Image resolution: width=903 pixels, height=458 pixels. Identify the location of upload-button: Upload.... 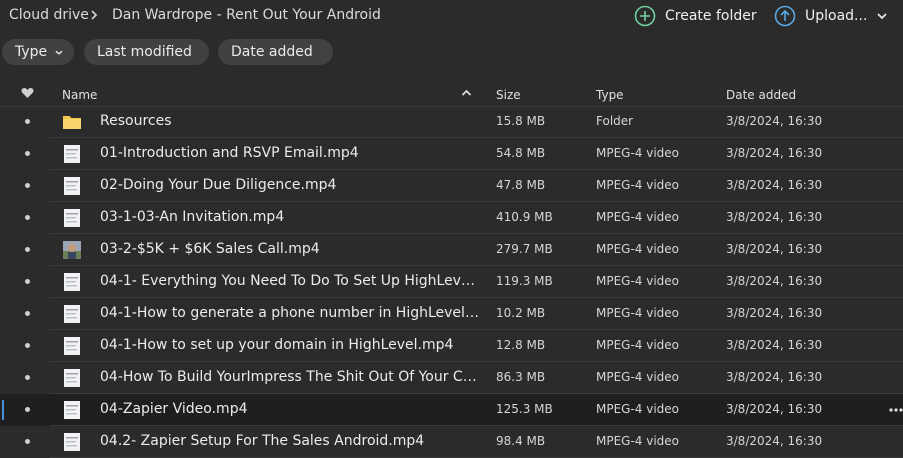
(831, 16).